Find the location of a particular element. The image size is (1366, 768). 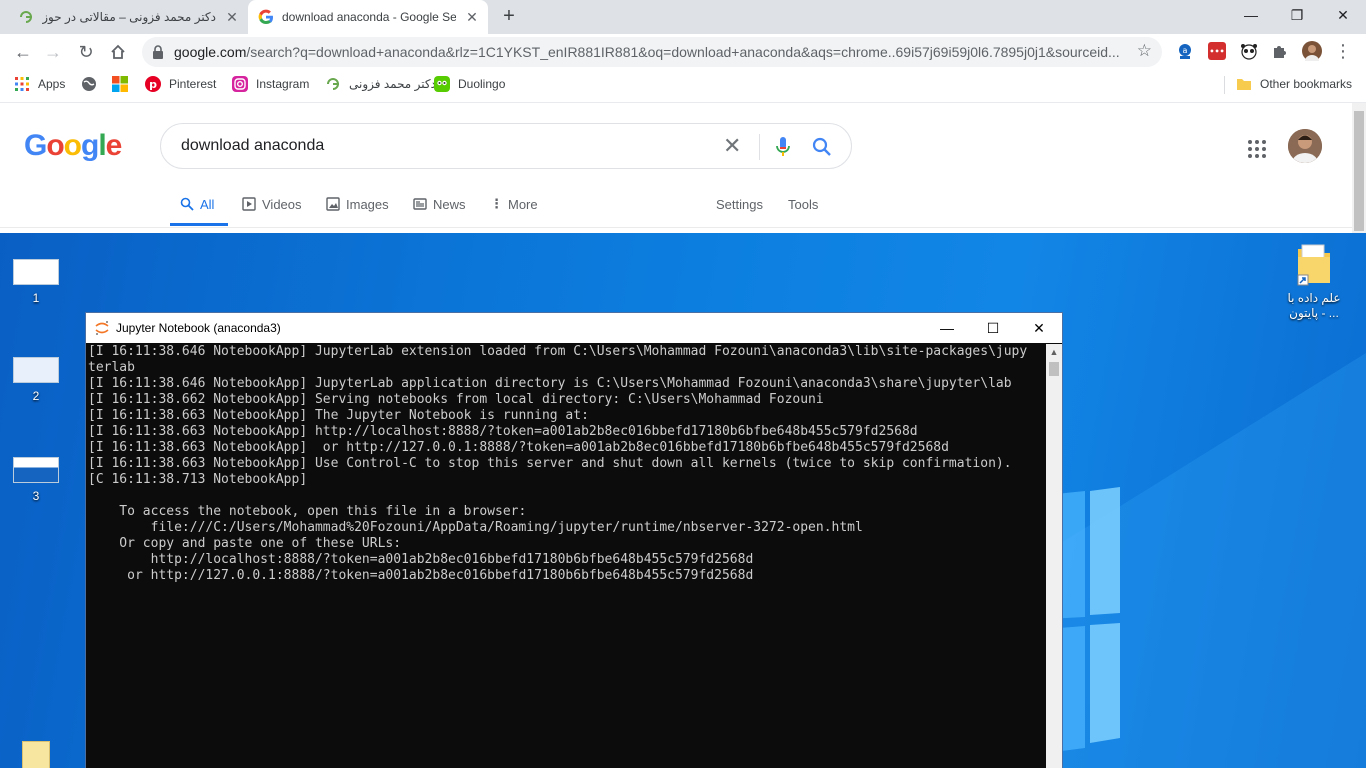

desktop-thumbnail-2: 2 is located at coordinates (36, 380).